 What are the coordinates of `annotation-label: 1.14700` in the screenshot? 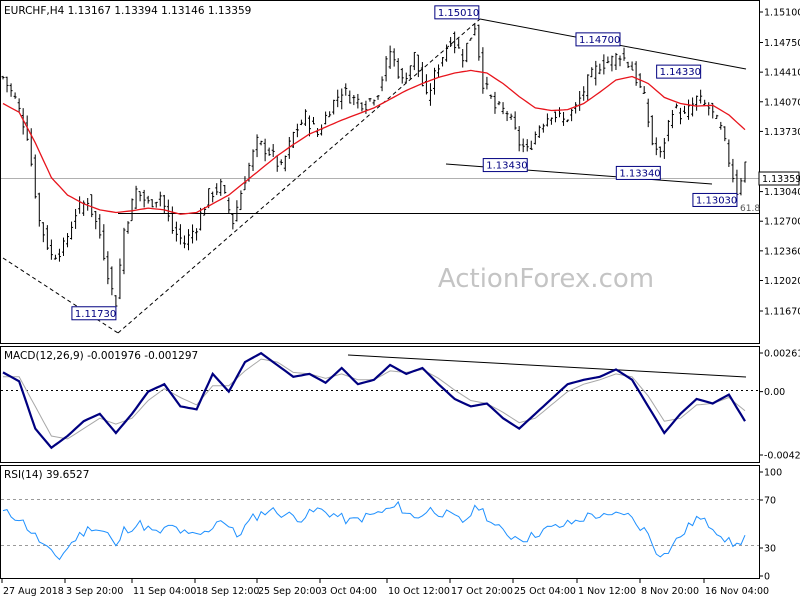 It's located at (599, 40).